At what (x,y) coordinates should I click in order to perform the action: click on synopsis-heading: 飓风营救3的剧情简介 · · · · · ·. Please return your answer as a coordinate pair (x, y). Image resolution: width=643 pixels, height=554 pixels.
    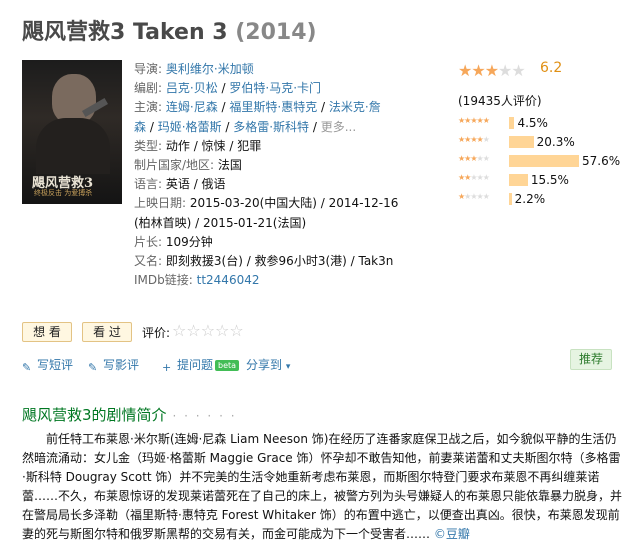
    Looking at the image, I should click on (129, 414).